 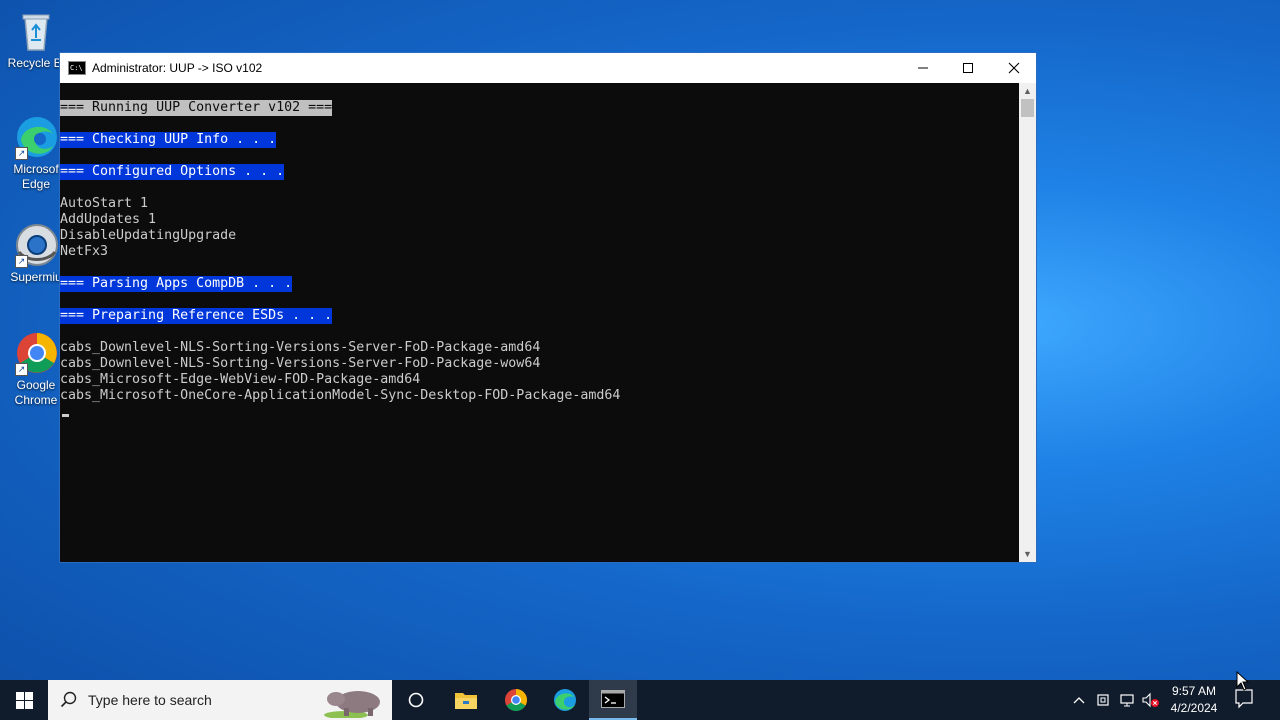 I want to click on minimize-button, so click(x=923, y=68).